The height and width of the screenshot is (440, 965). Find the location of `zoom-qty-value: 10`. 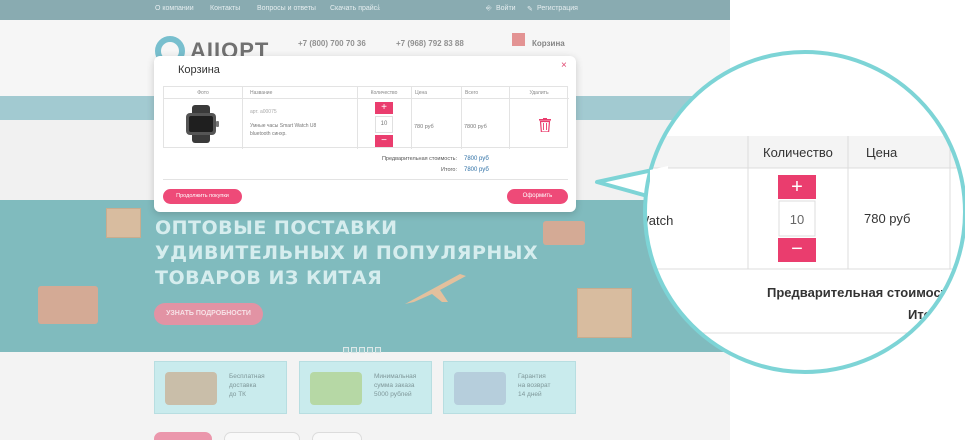

zoom-qty-value: 10 is located at coordinates (797, 219).